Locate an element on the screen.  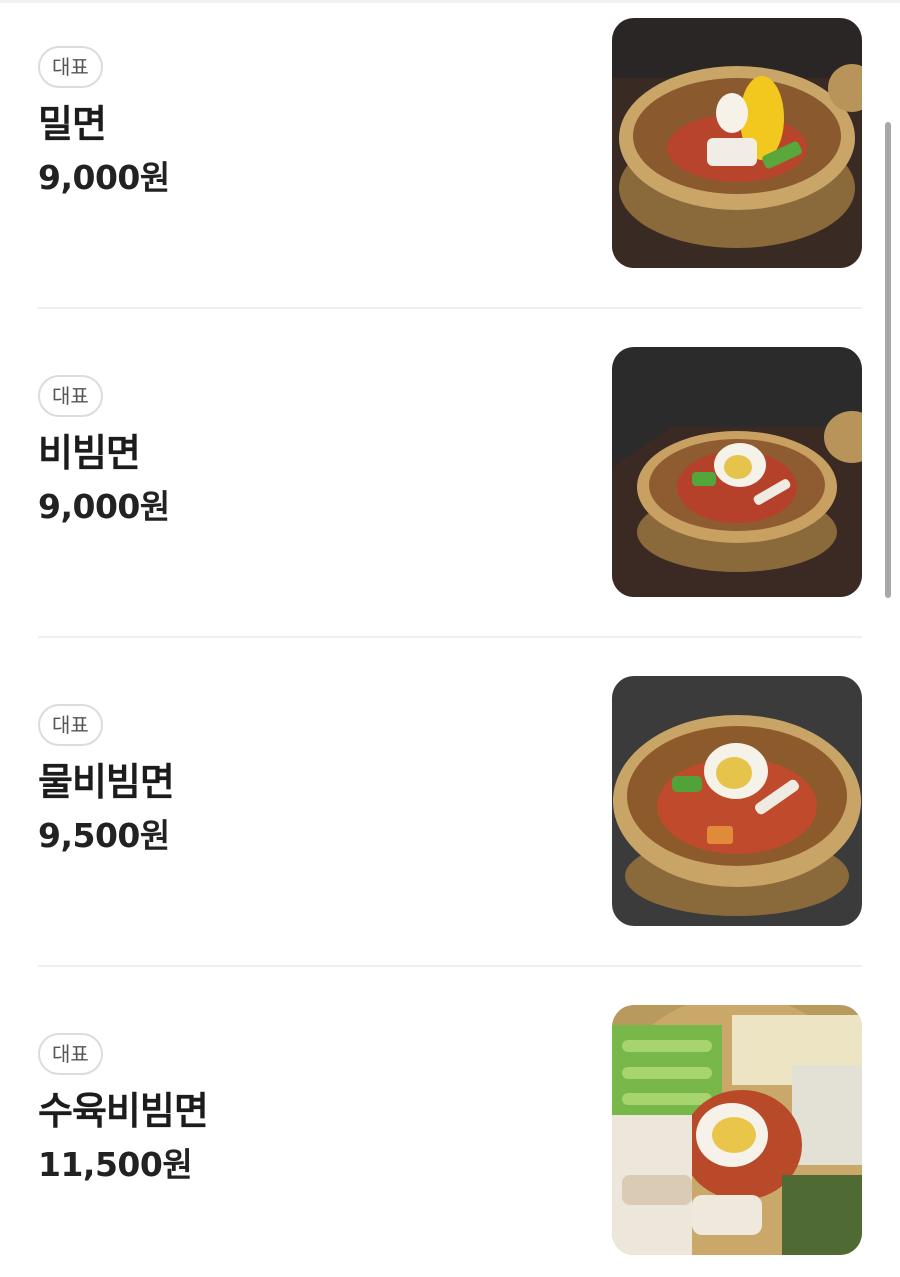
mil-myeon-photo-image is located at coordinates (737, 143).